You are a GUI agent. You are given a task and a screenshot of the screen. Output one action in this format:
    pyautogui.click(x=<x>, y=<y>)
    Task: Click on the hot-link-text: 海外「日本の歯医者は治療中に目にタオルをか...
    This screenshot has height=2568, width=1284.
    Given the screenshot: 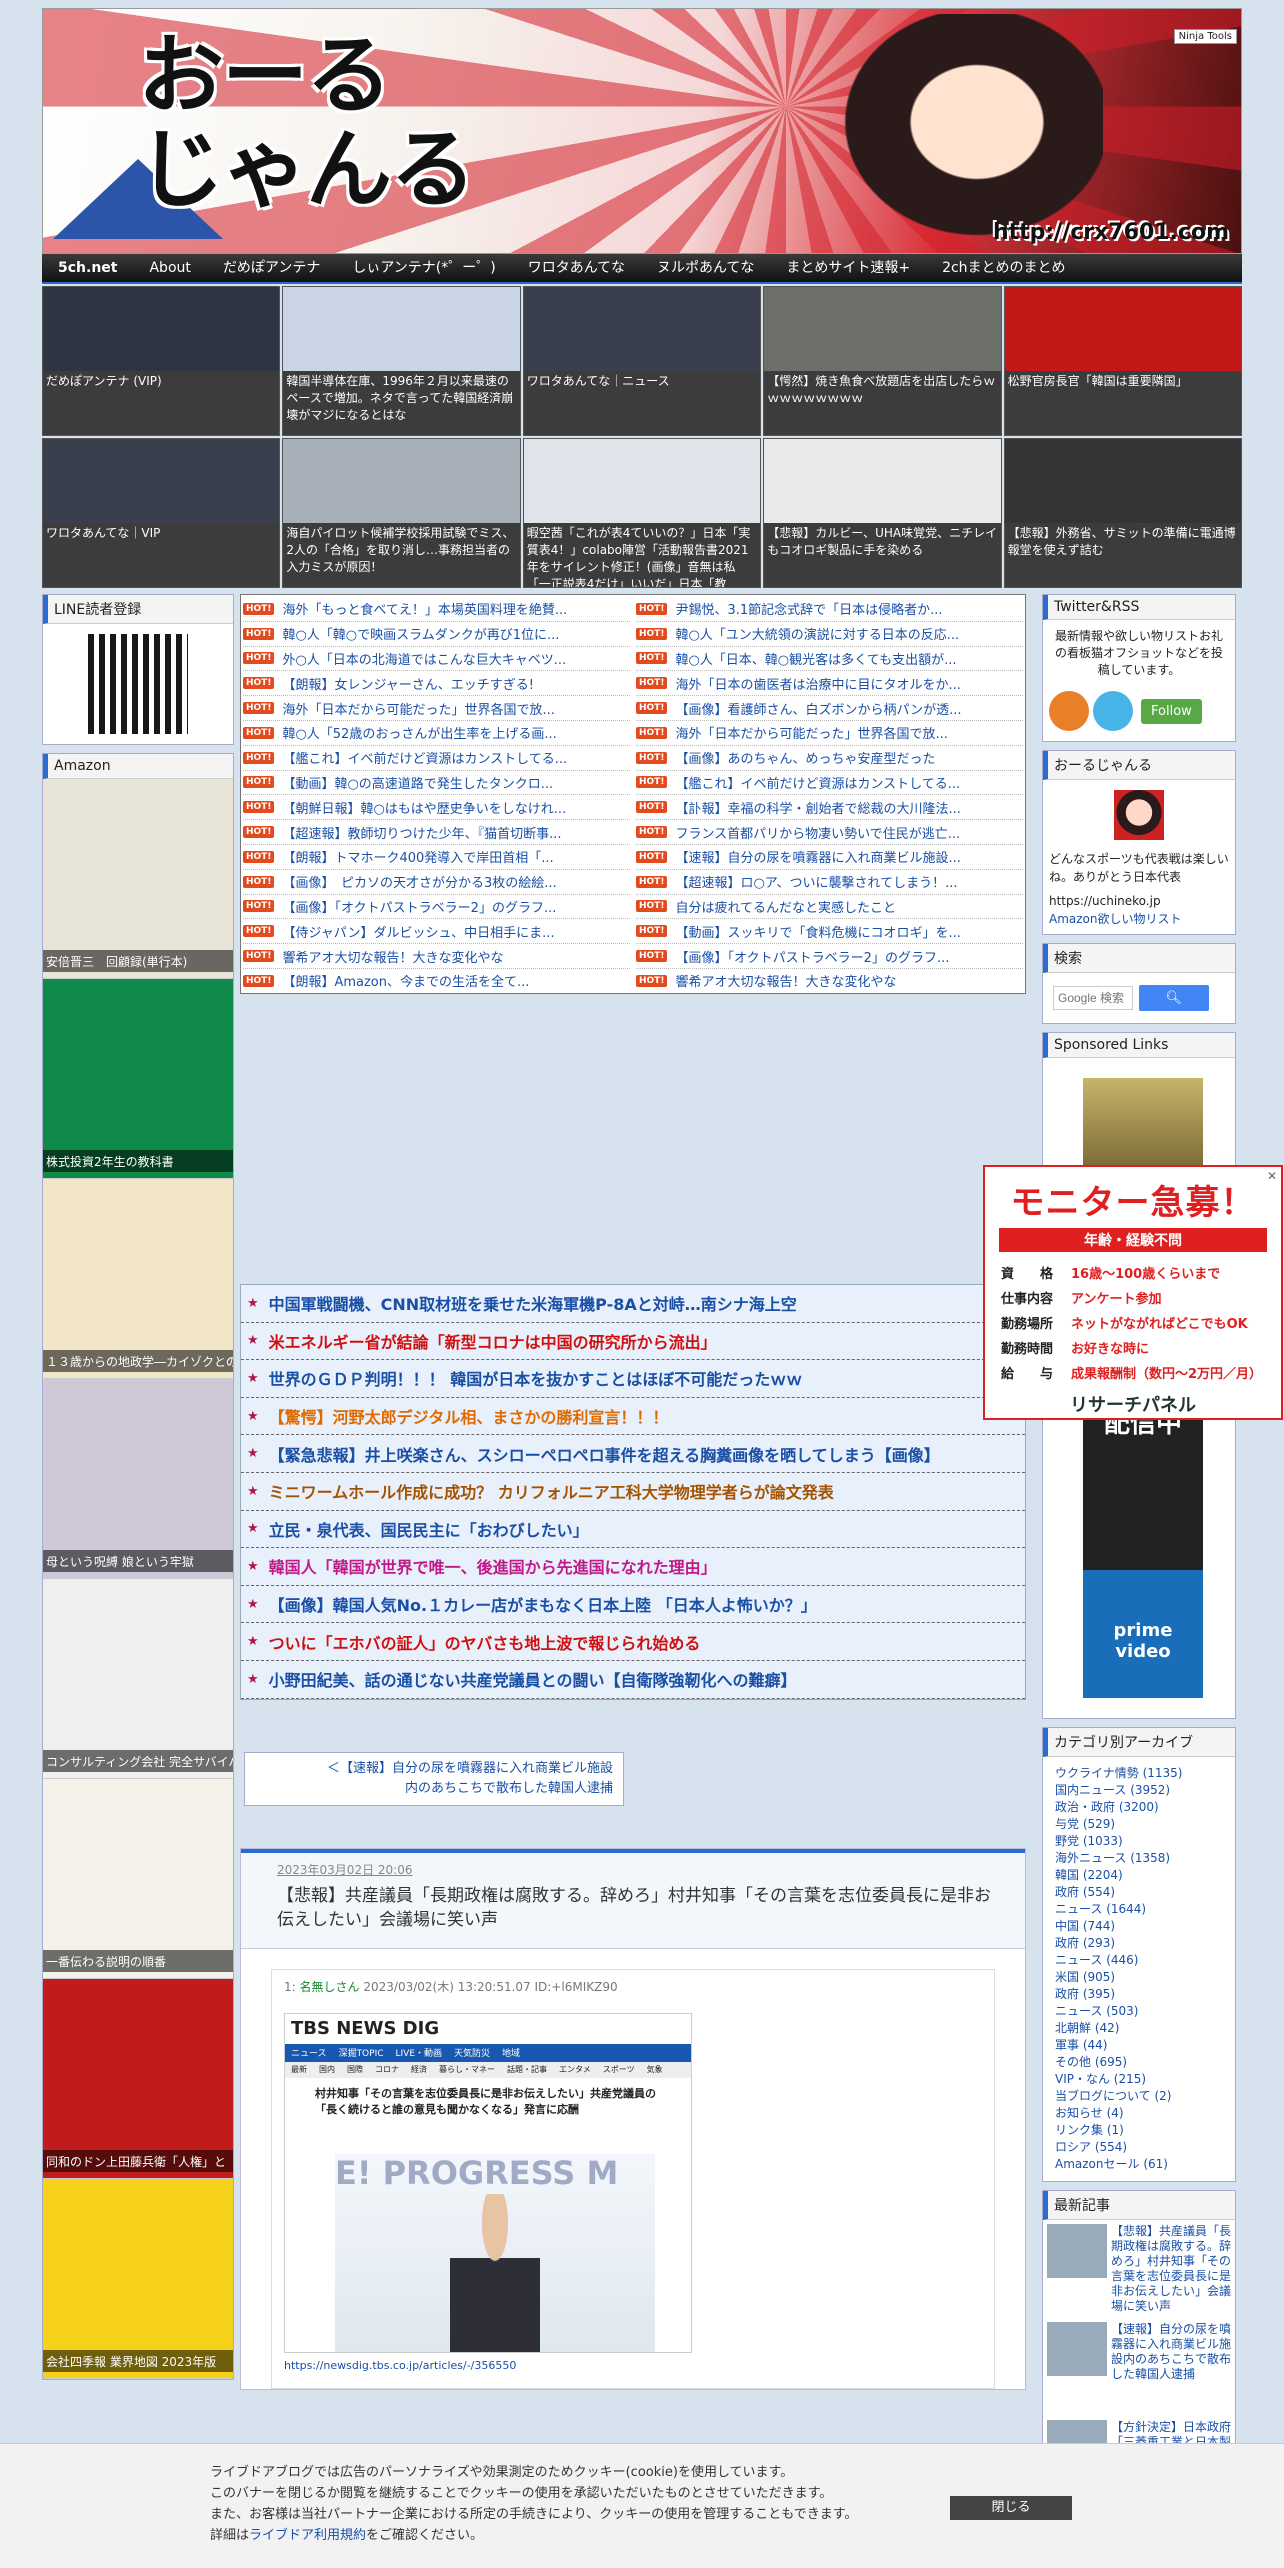 What is the action you would take?
    pyautogui.click(x=817, y=683)
    